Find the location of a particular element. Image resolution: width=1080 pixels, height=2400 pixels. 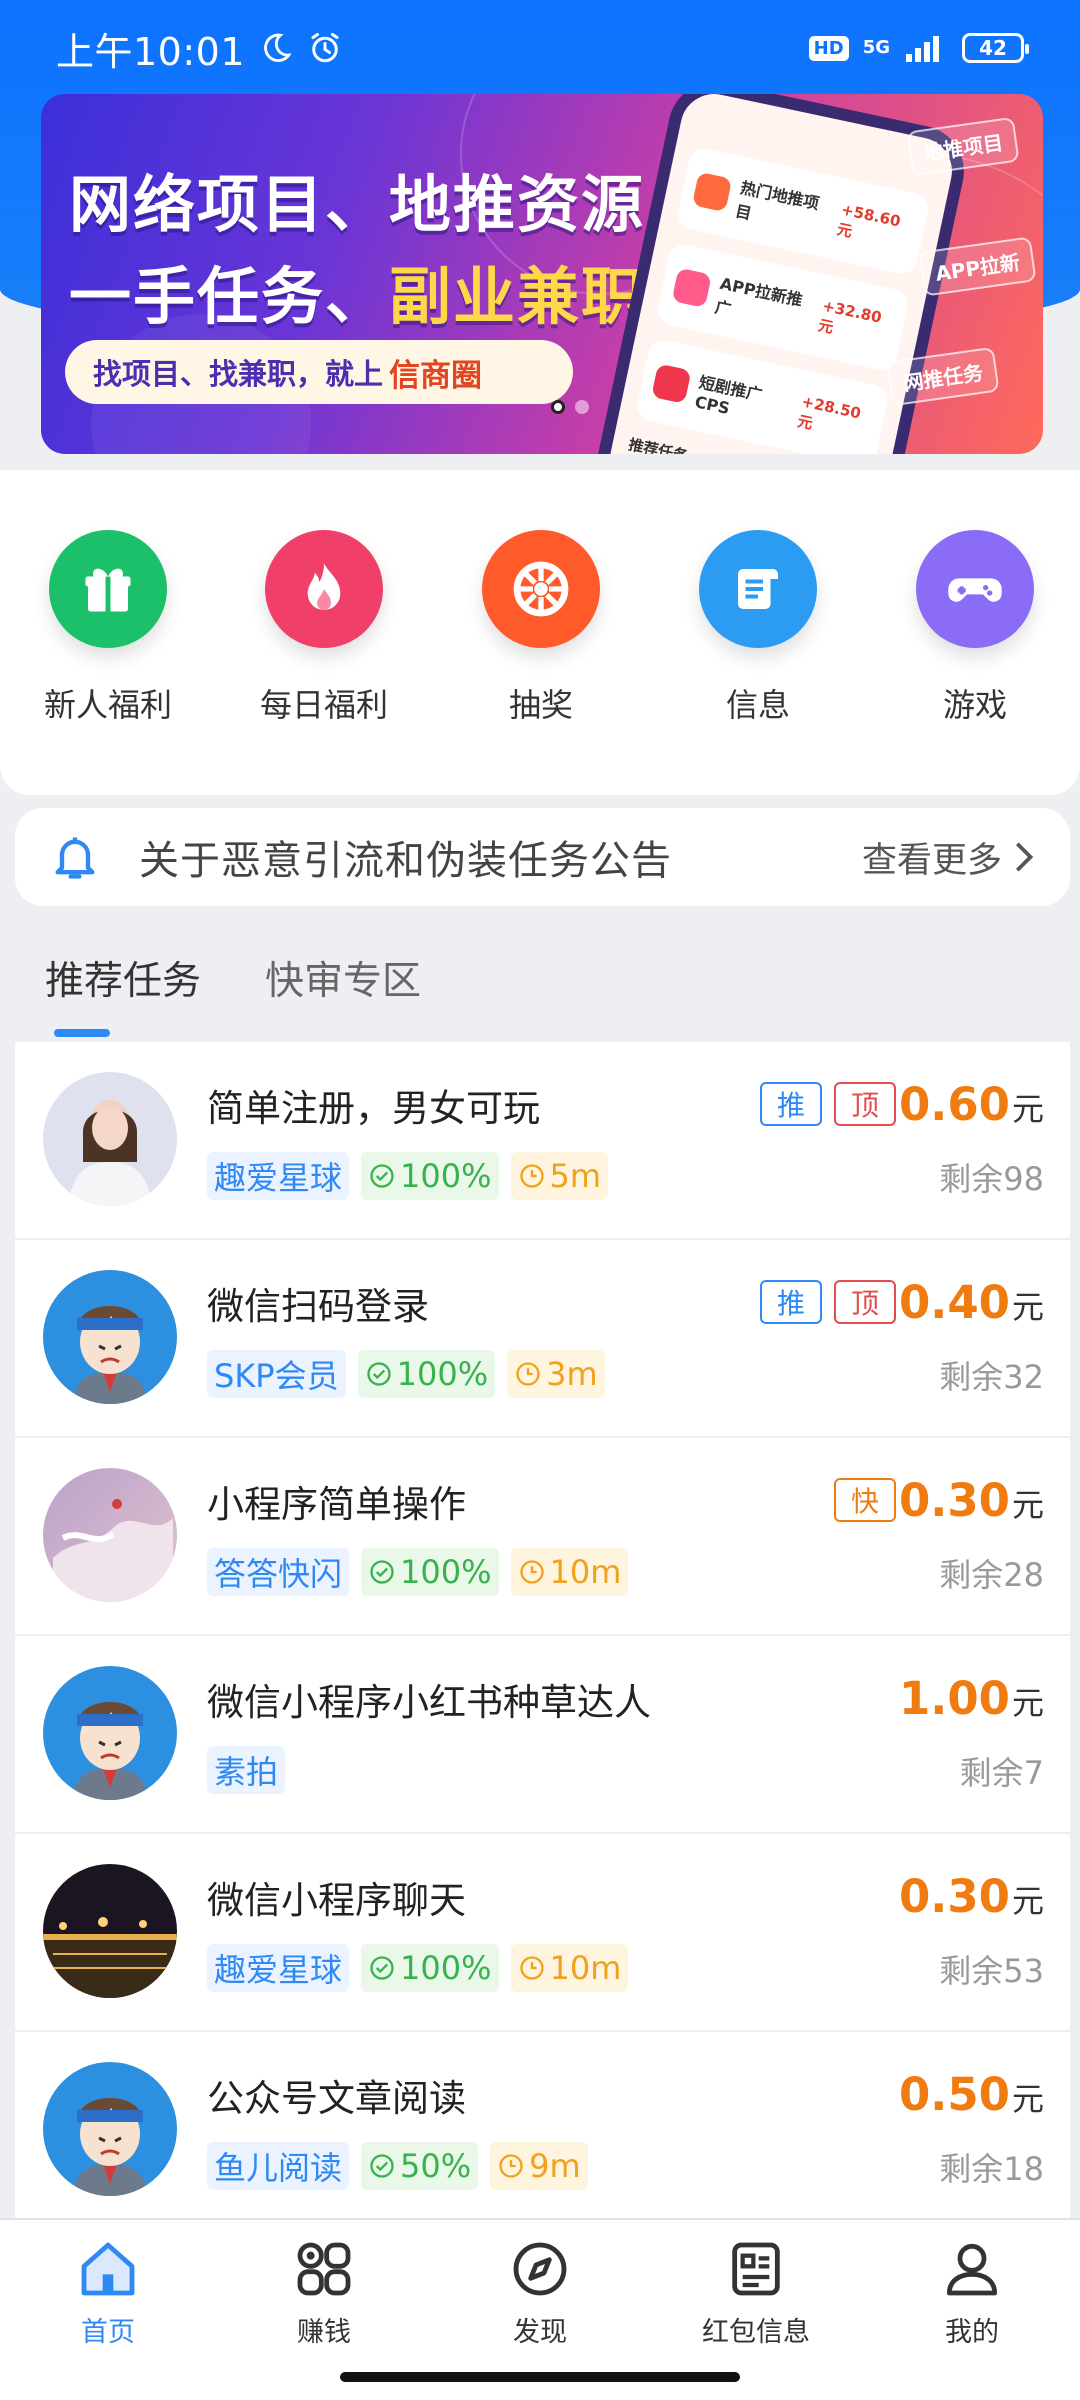

task-remaining: 剩余32 is located at coordinates (991, 1377).